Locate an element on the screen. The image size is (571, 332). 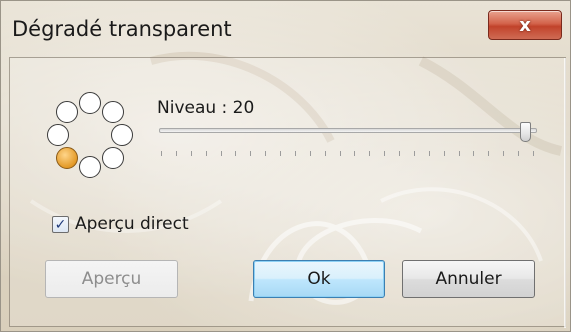
spinner-dot-active is located at coordinates (67, 158).